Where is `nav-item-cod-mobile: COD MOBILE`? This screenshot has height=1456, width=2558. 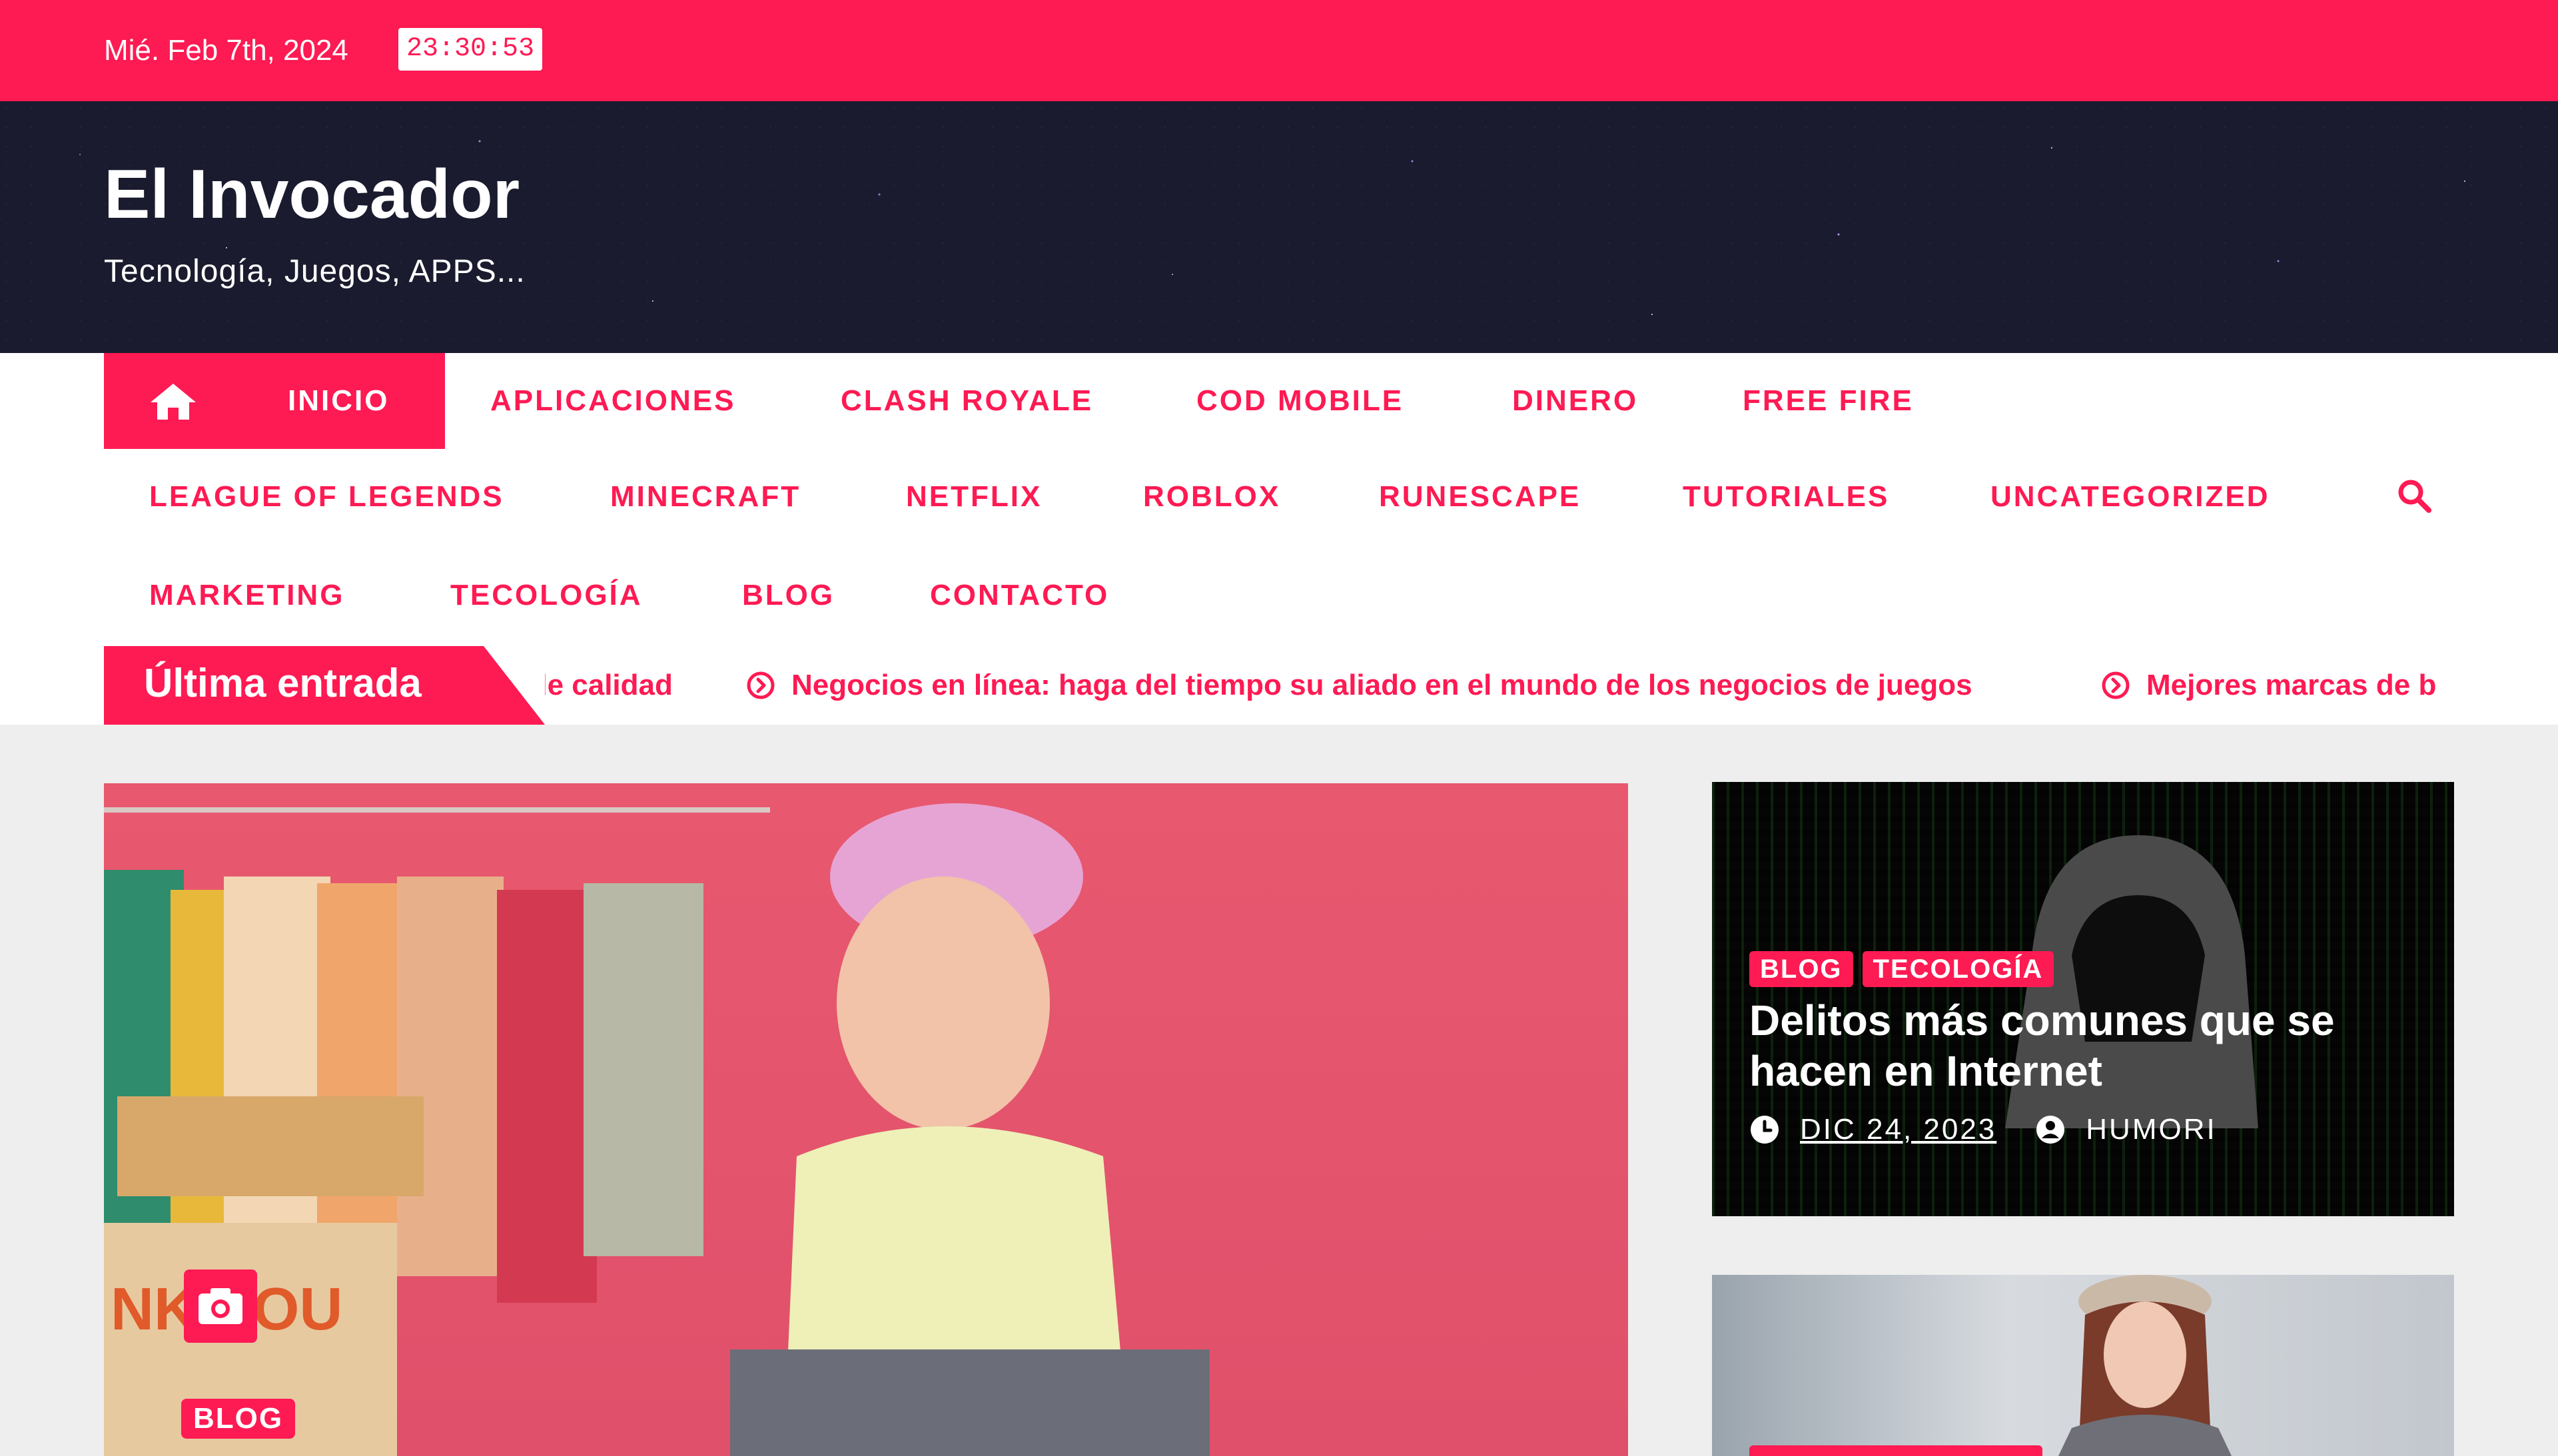
nav-item-cod-mobile: COD MOBILE is located at coordinates (1300, 401).